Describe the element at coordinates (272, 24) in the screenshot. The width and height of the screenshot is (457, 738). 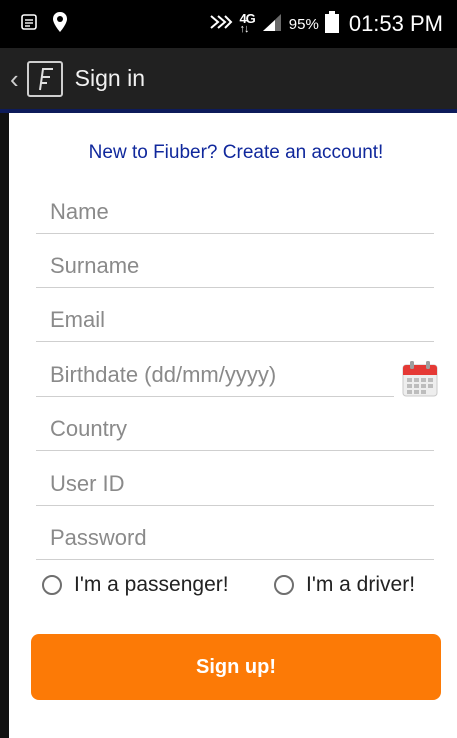
I see `signal-strength-icon` at that location.